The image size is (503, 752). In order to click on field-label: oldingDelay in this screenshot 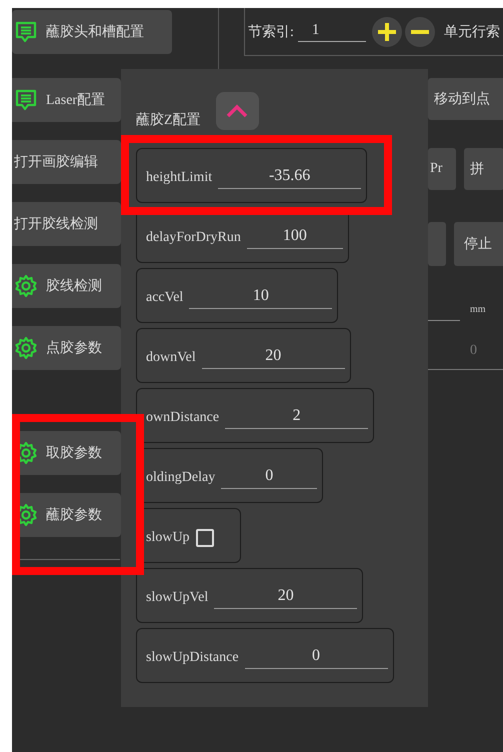, I will do `click(181, 478)`.